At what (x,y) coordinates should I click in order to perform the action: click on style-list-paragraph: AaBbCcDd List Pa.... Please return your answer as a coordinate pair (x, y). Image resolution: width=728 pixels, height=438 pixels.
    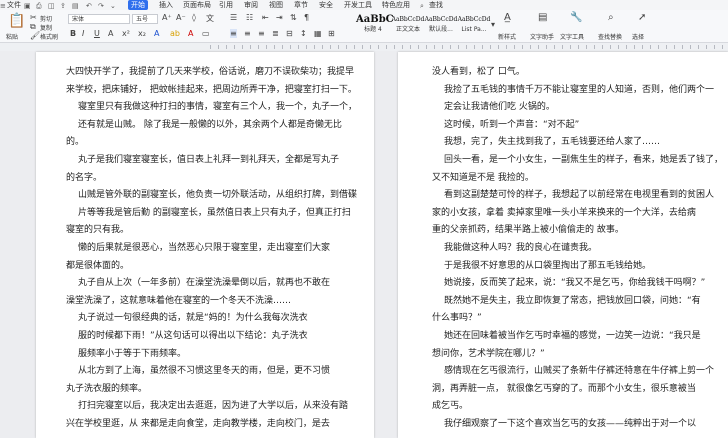
    Looking at the image, I should click on (474, 26).